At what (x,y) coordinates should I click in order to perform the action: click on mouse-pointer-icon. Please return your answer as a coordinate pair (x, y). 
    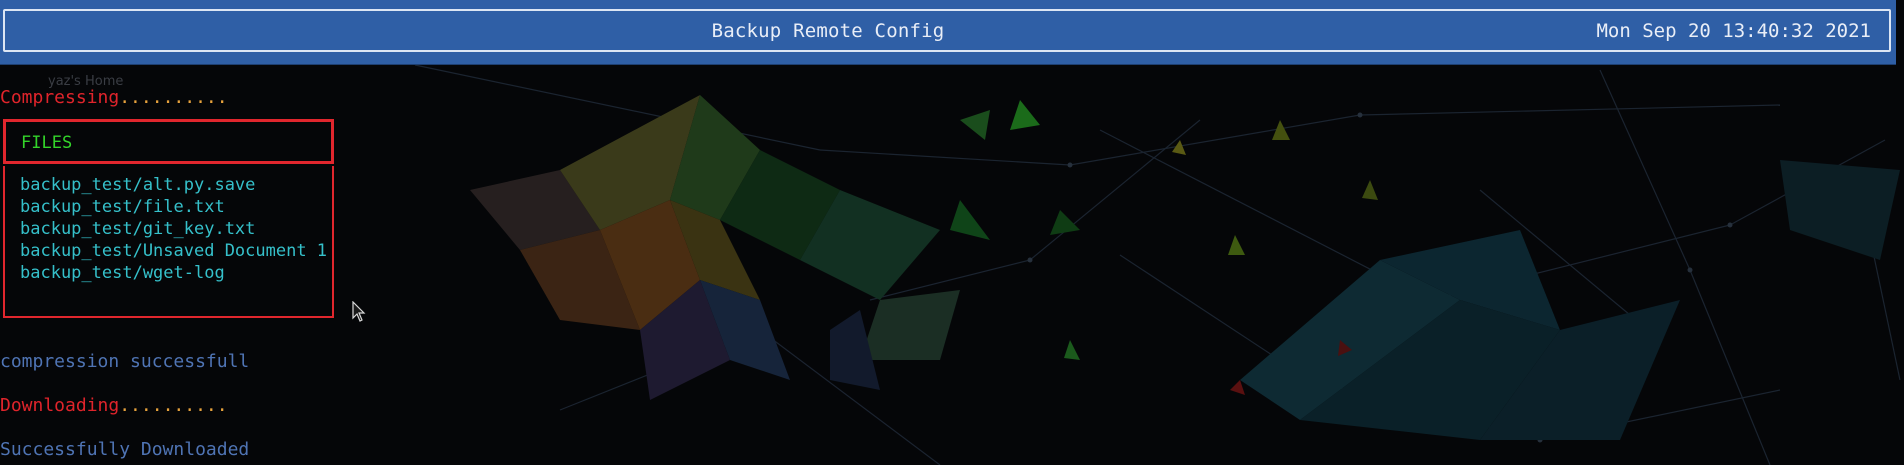
    Looking at the image, I should click on (359, 311).